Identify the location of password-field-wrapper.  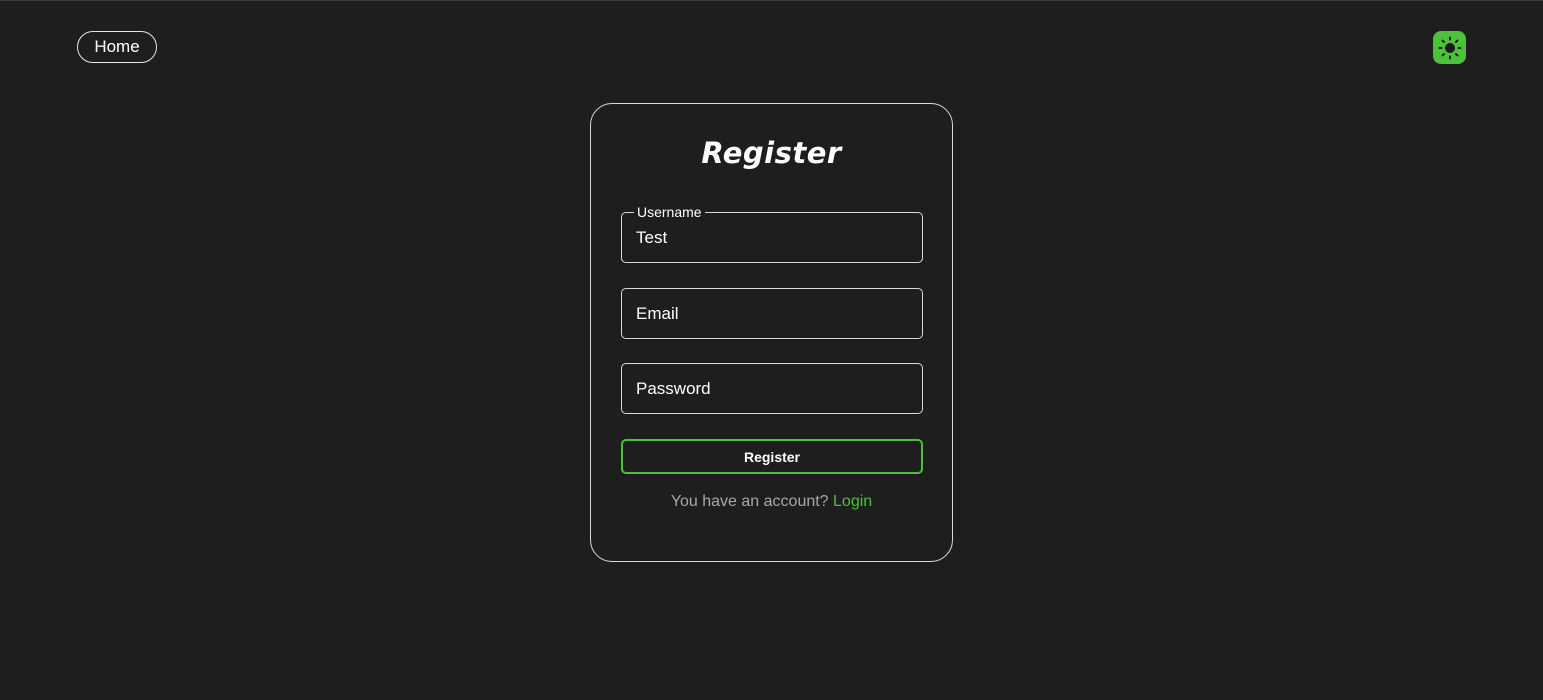
(772, 388).